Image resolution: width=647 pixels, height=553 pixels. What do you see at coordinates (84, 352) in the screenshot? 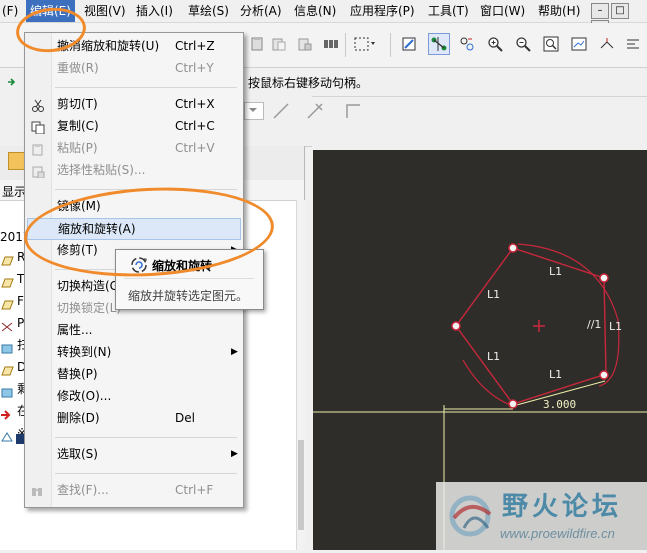
I see `menu-item-label: 转换到(N)` at bounding box center [84, 352].